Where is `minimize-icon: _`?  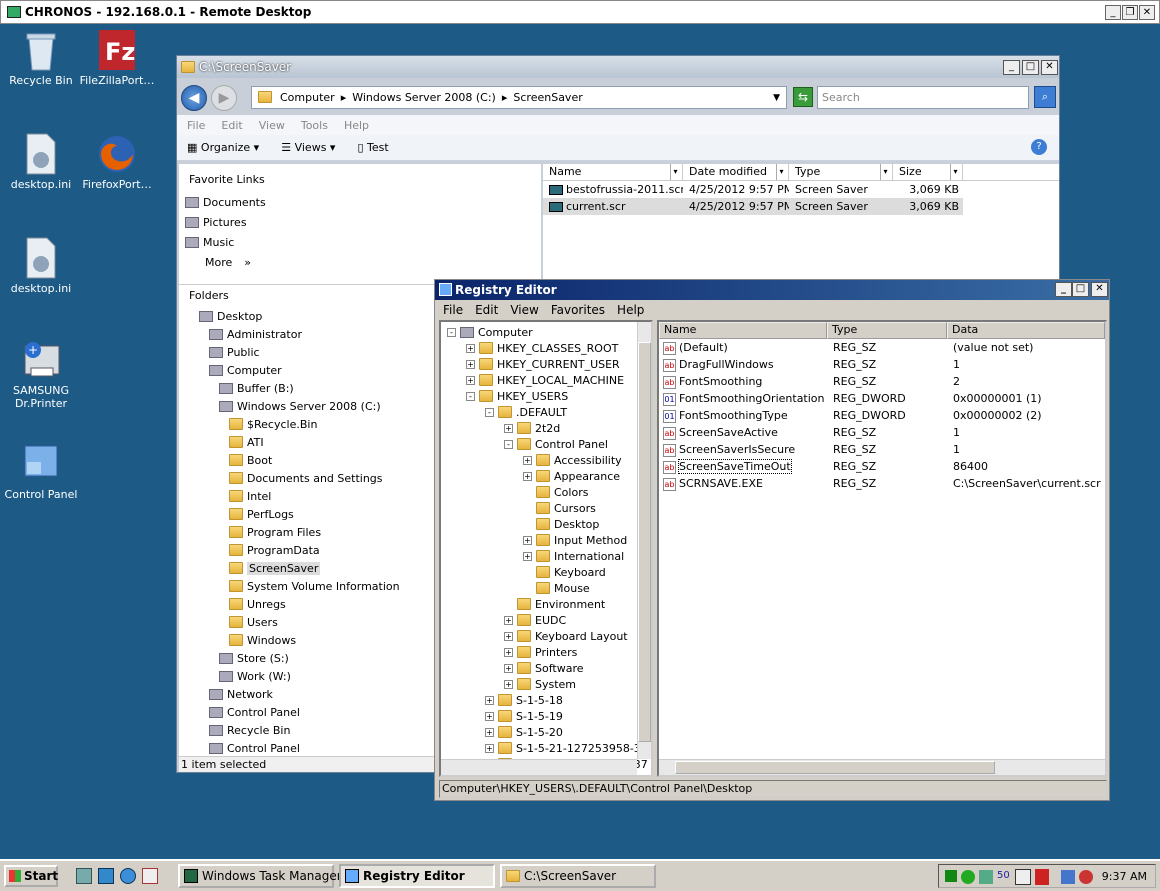 minimize-icon: _ is located at coordinates (1011, 67).